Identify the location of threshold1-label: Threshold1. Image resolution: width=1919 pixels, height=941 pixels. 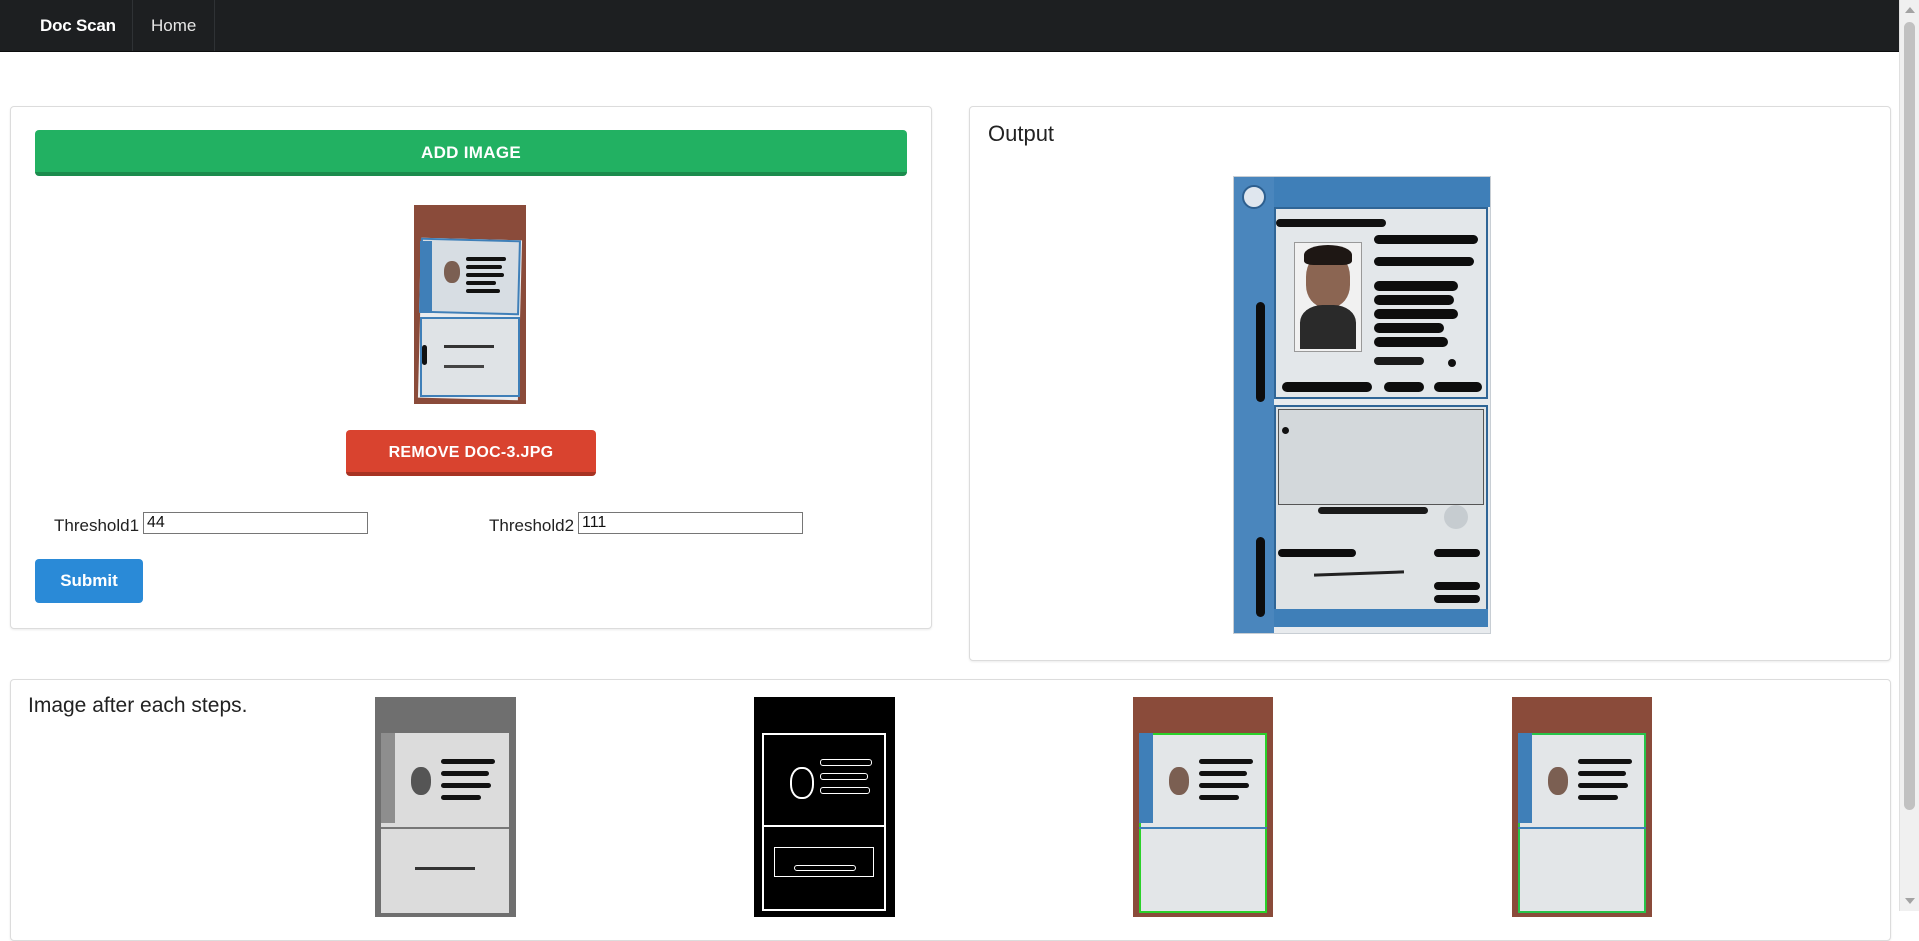
(97, 525).